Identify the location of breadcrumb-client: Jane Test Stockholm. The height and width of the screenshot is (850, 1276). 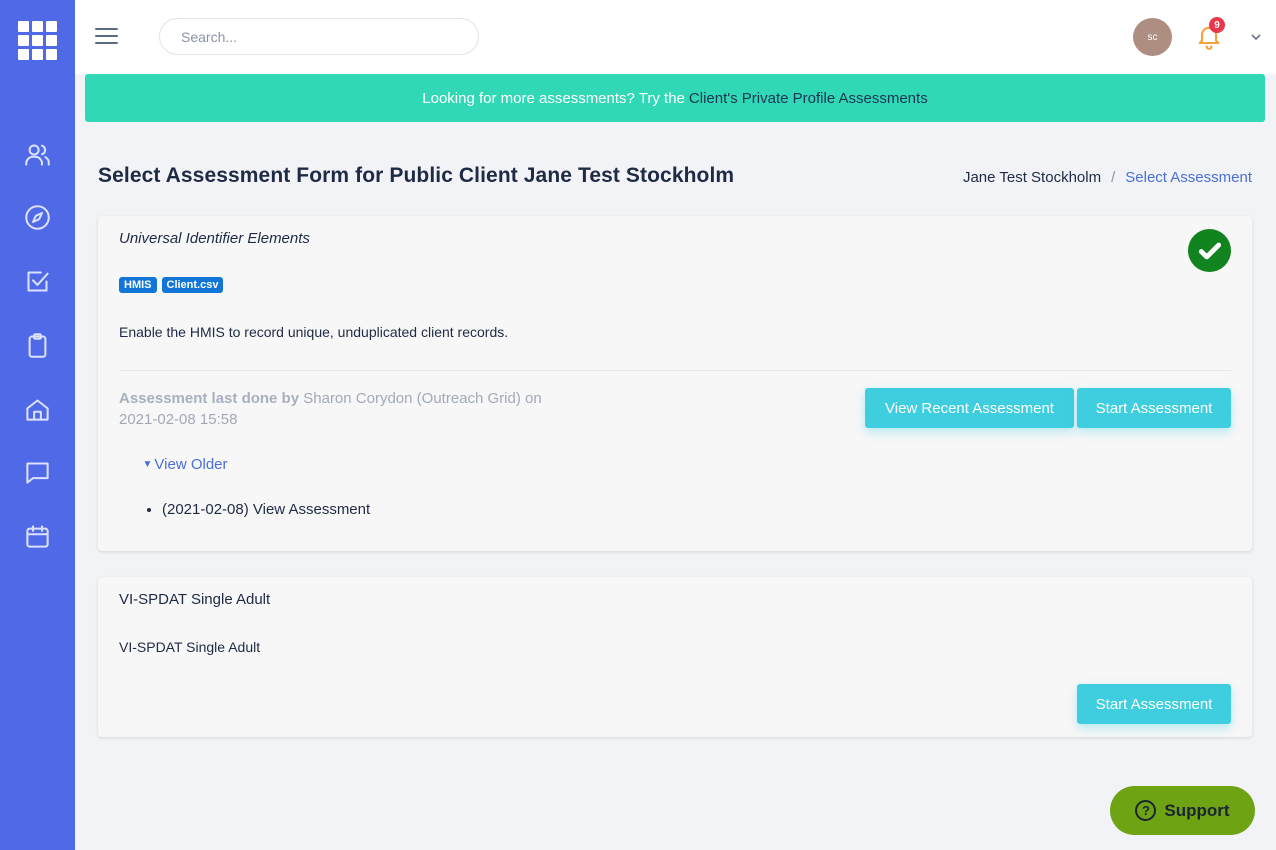
(1032, 177).